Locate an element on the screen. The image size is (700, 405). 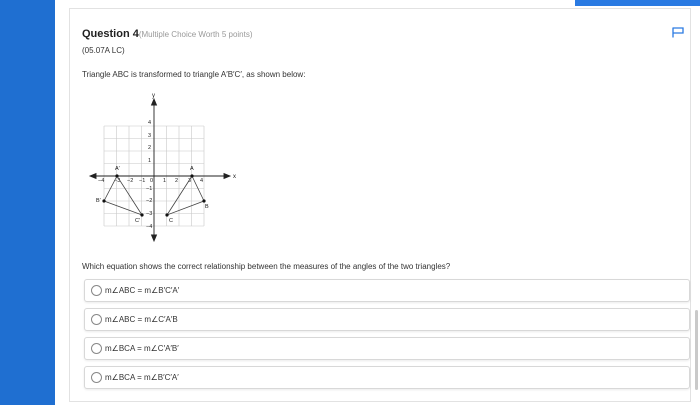
x-tick-label: 4 is located at coordinates (201, 181).